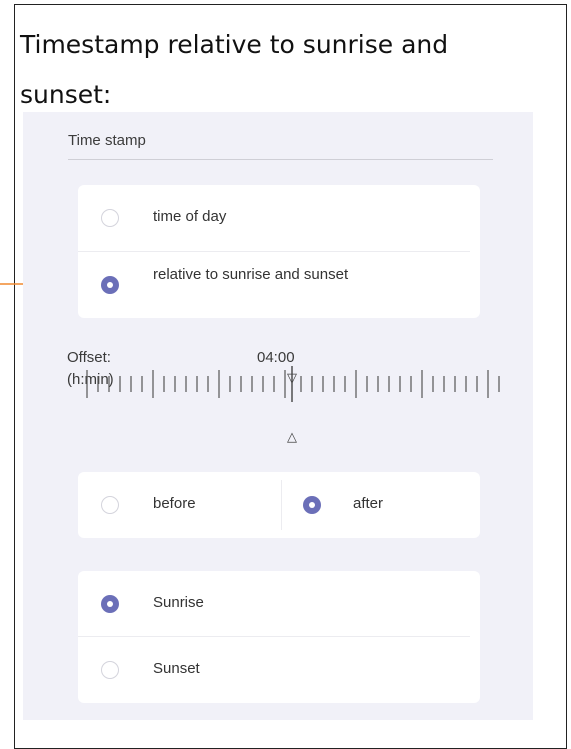  Describe the element at coordinates (110, 285) in the screenshot. I see `radio-relative-sun` at that location.